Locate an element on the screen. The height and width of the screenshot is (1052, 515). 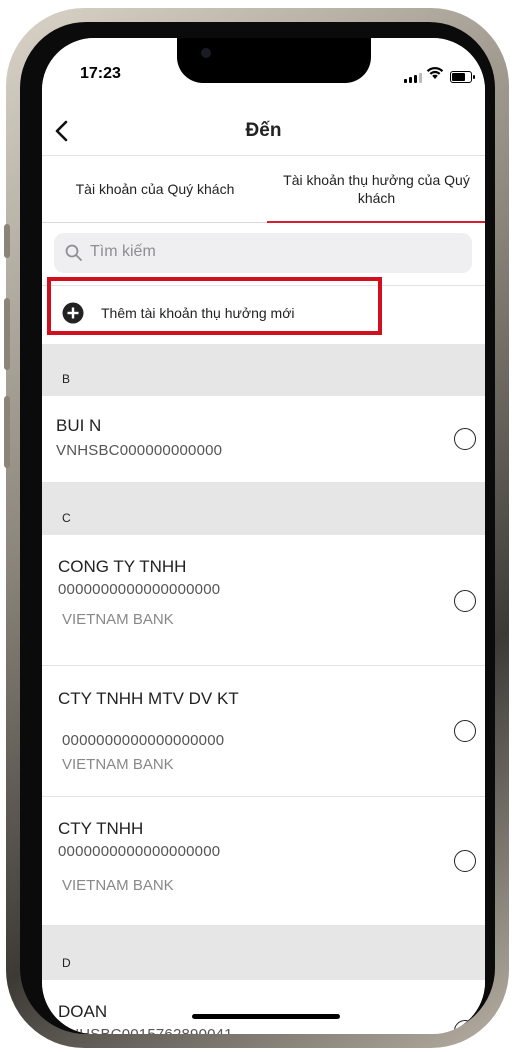
add-beneficiary-row: Thêm tài khoản thụ hưởng mới is located at coordinates (263, 310).